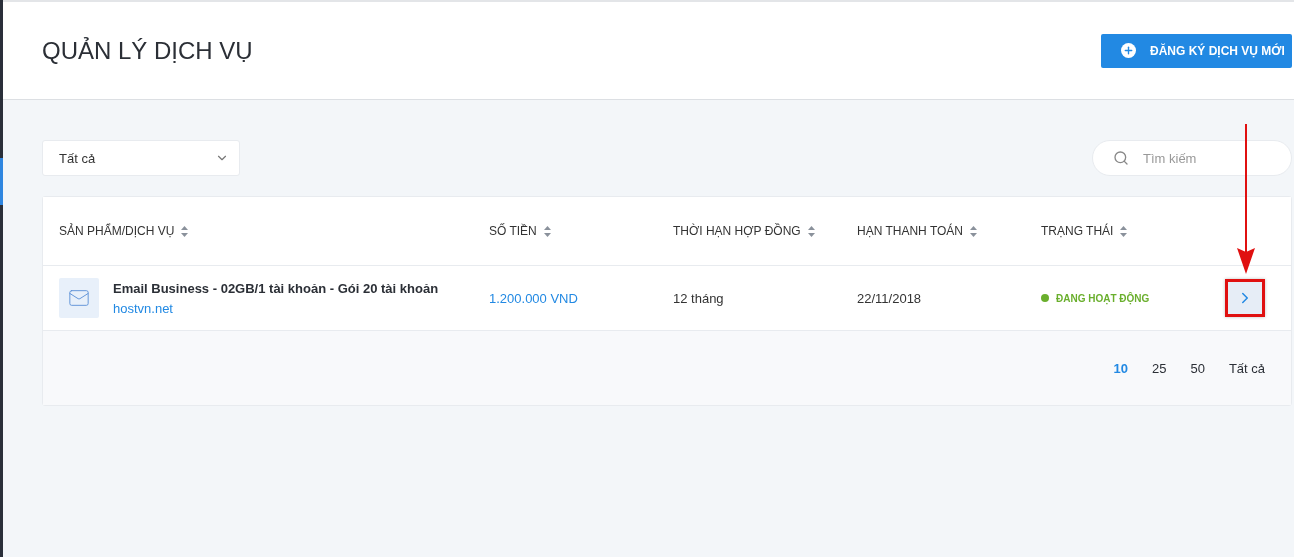 The image size is (1294, 557). What do you see at coordinates (276, 308) in the screenshot?
I see `domain-link: hostvn.net` at bounding box center [276, 308].